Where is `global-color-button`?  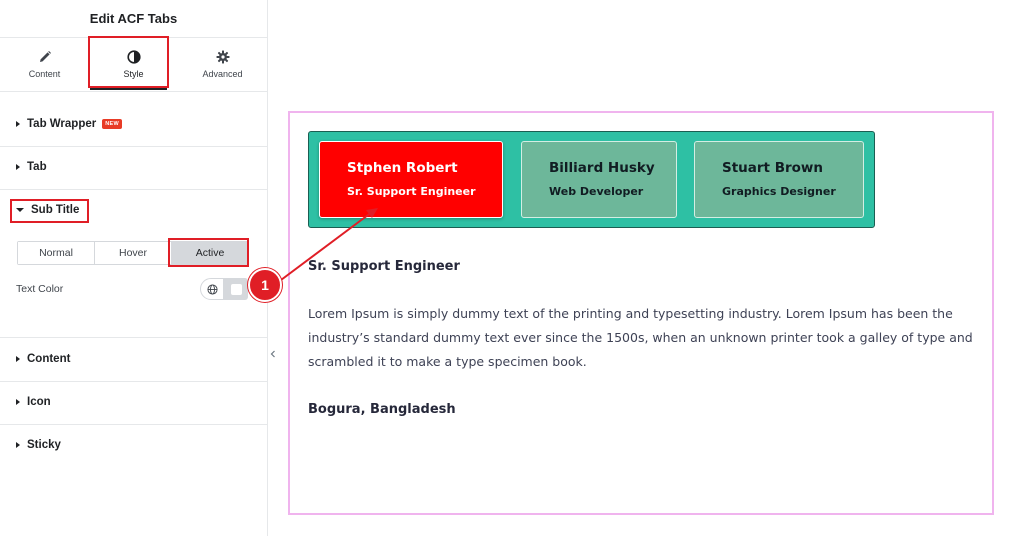
global-color-button is located at coordinates (212, 289).